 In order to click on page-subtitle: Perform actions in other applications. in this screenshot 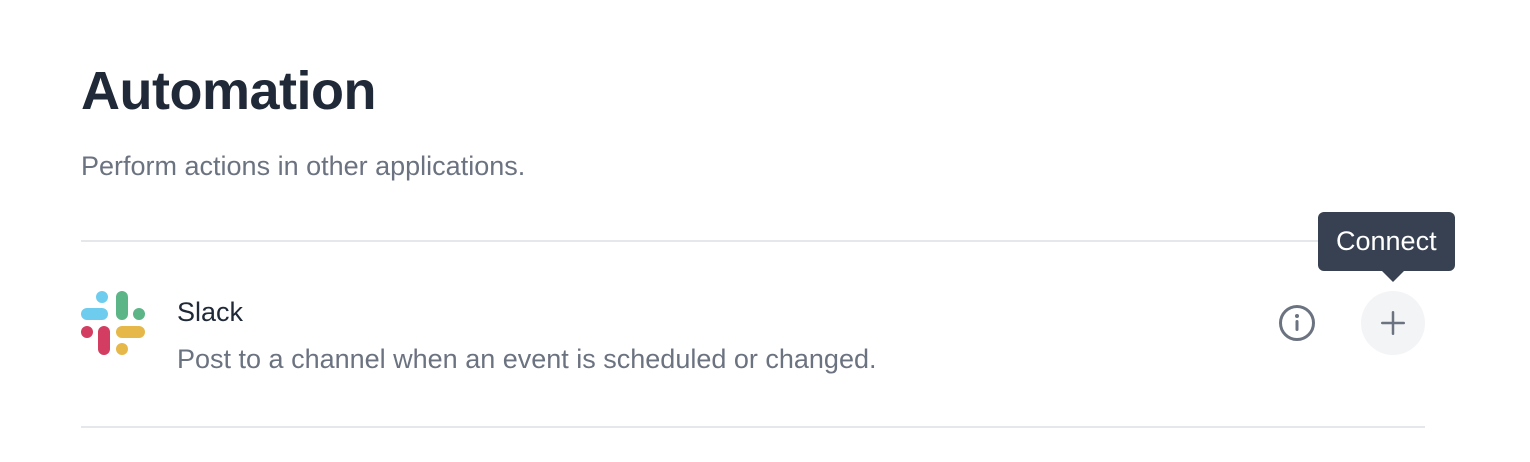, I will do `click(303, 166)`.